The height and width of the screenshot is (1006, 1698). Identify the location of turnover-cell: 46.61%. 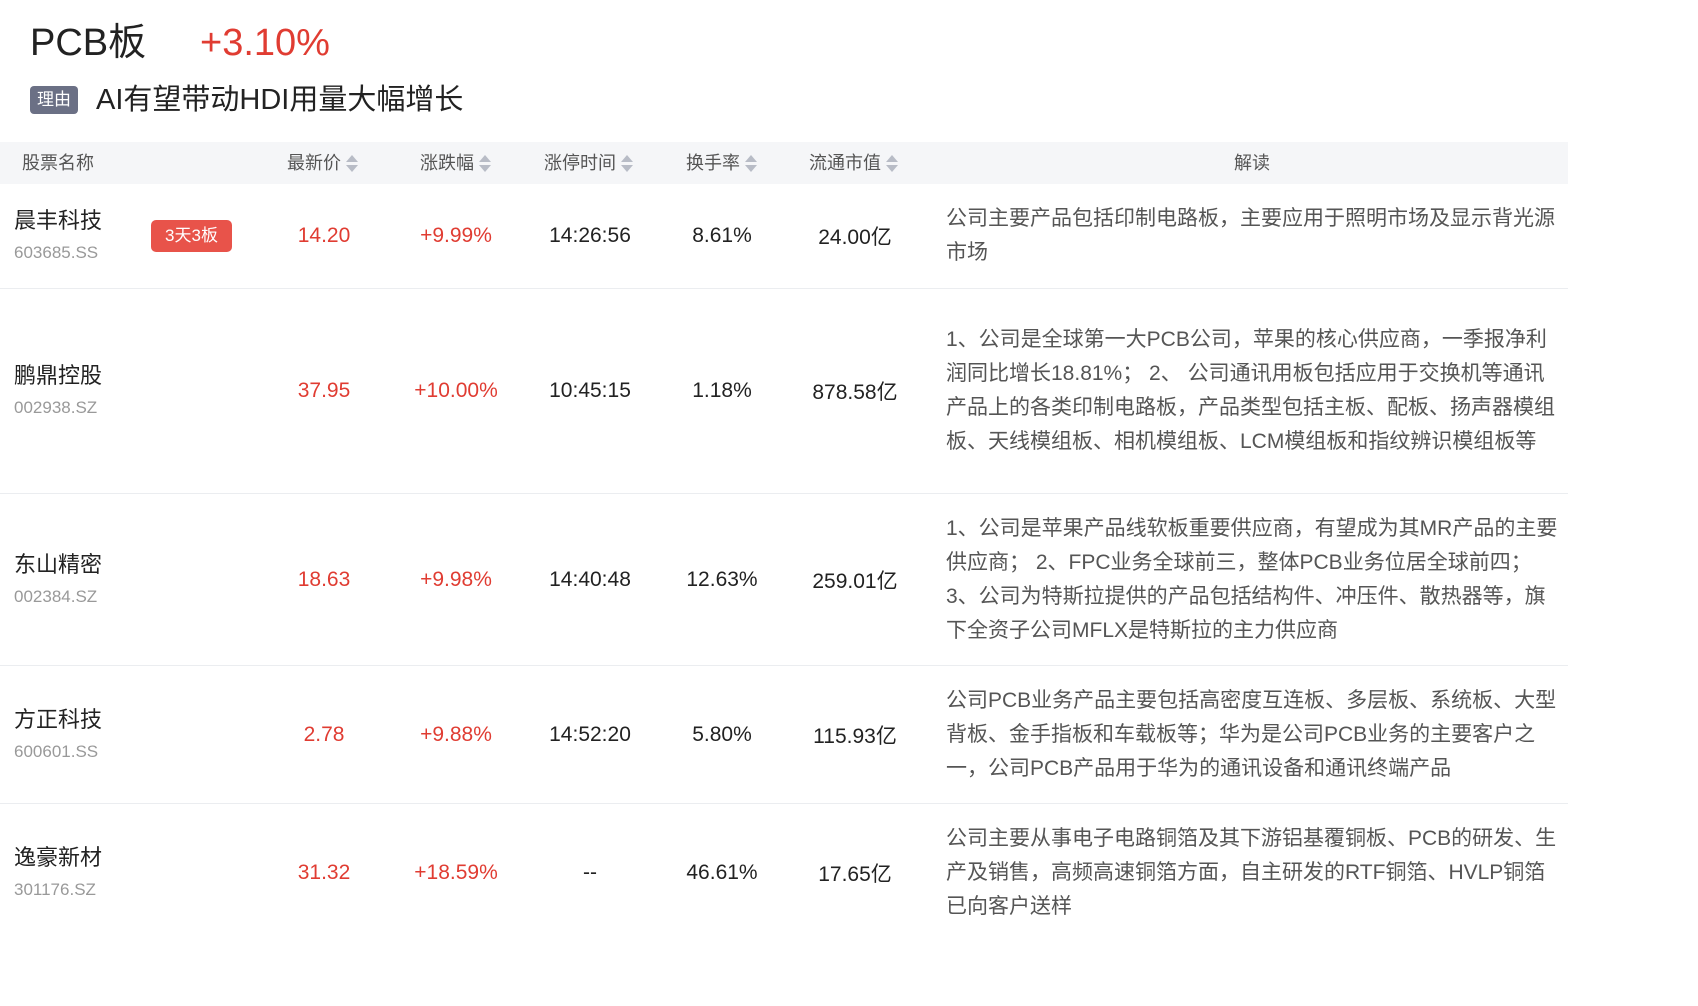
(722, 872).